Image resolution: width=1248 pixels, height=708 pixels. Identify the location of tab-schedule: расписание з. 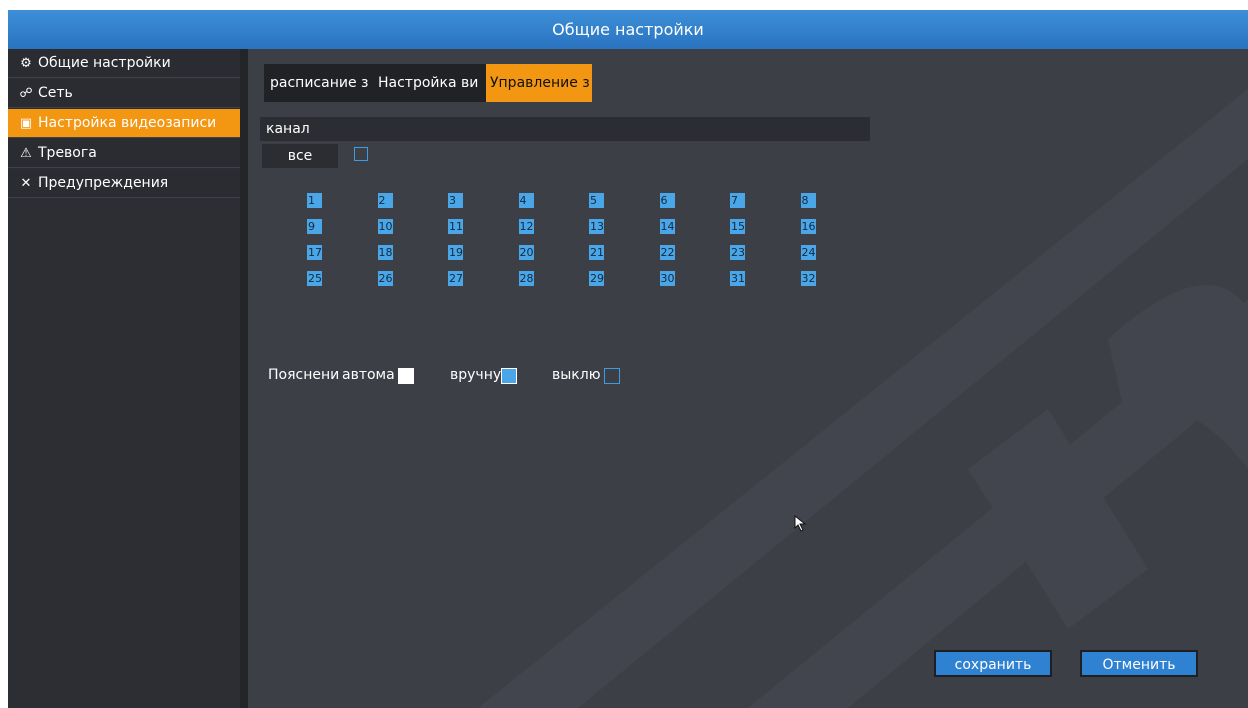
(321, 83).